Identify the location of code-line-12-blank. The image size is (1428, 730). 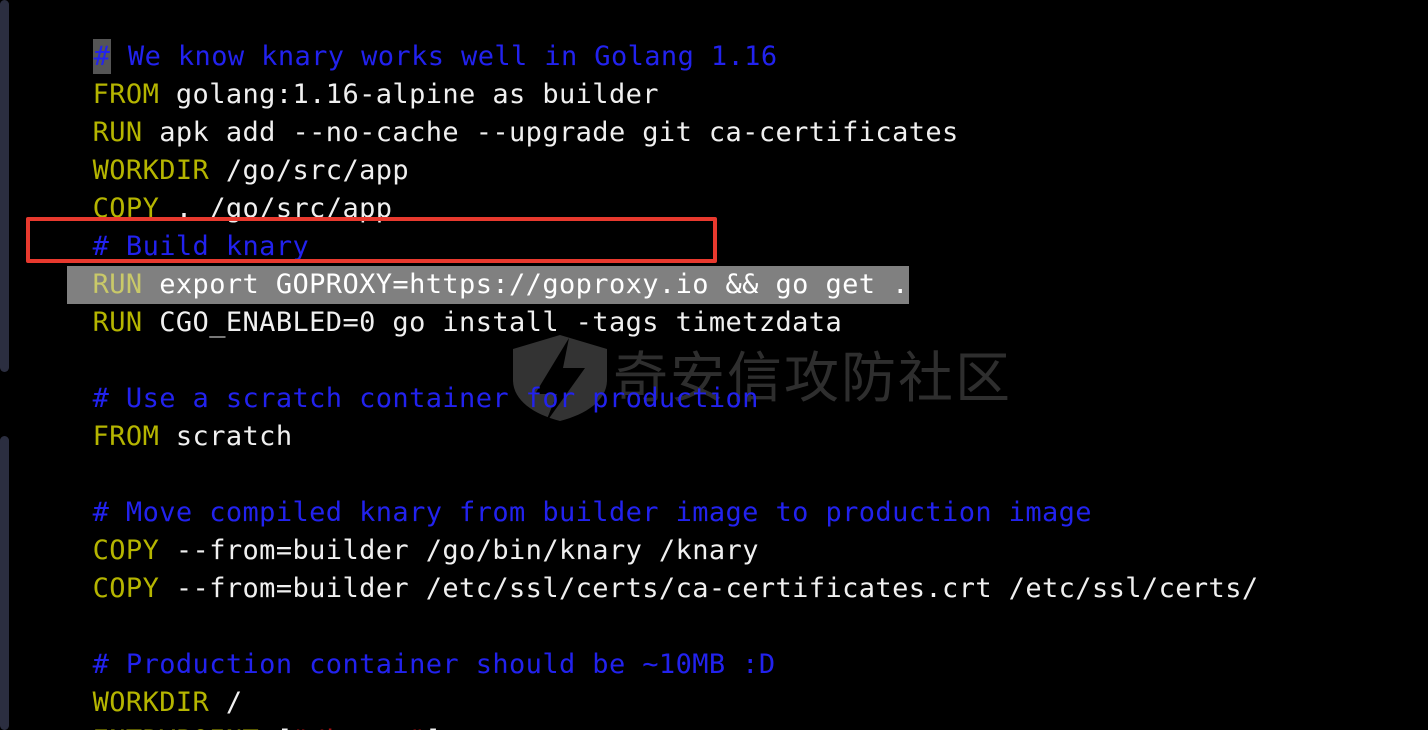
(714, 437).